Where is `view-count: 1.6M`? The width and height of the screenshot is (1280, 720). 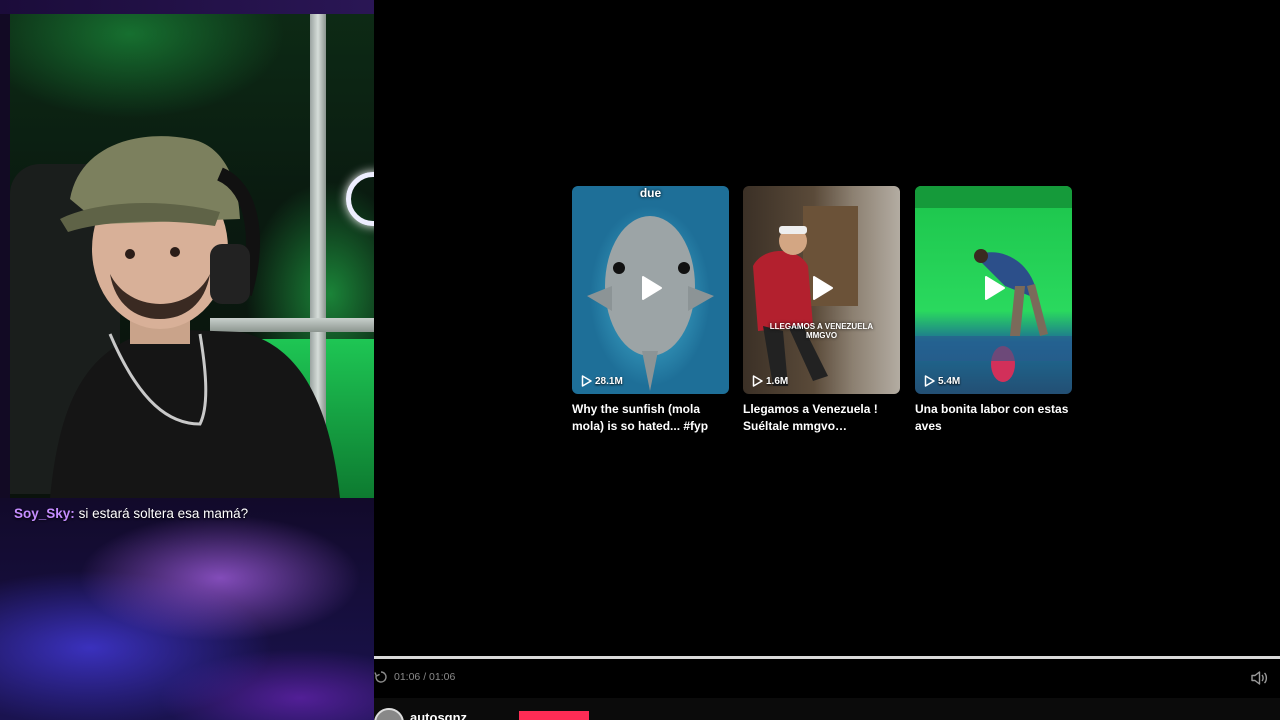 view-count: 1.6M is located at coordinates (770, 381).